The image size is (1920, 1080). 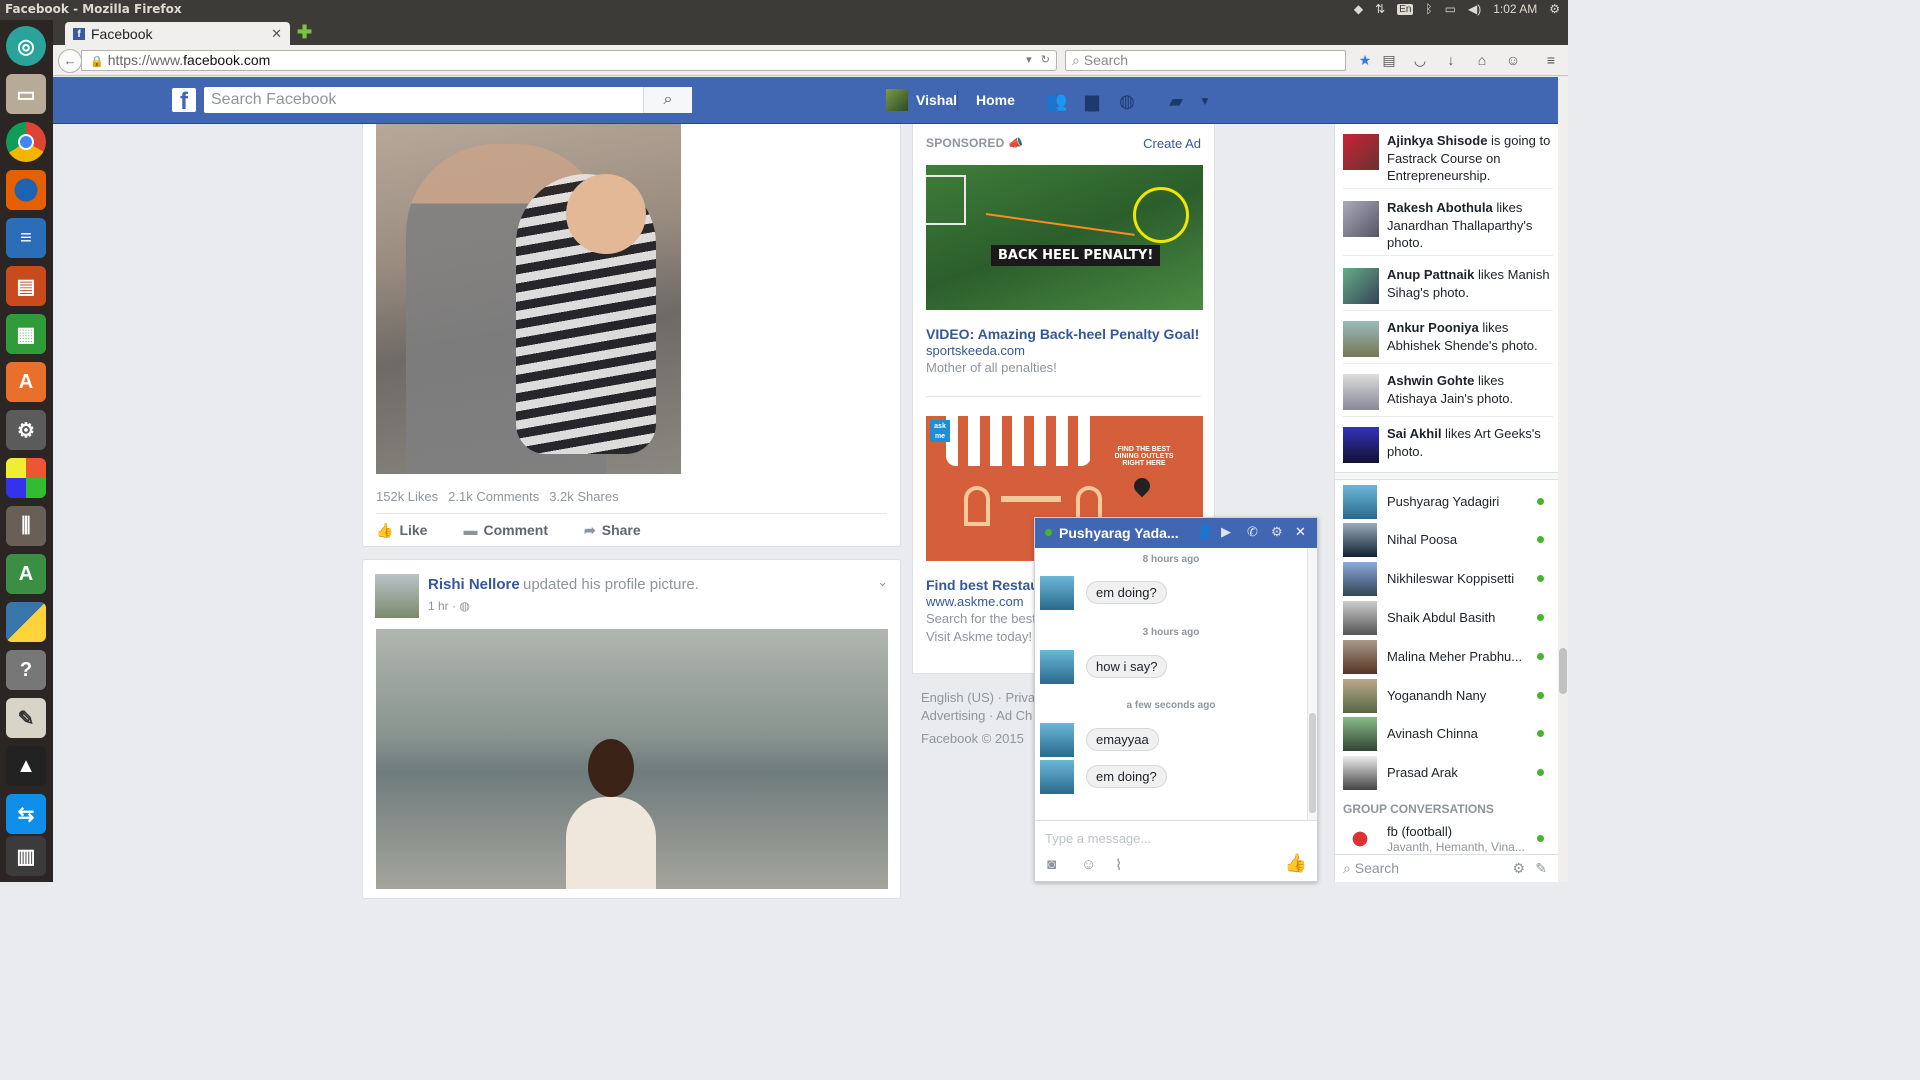 What do you see at coordinates (995, 100) in the screenshot?
I see `home-link: Home` at bounding box center [995, 100].